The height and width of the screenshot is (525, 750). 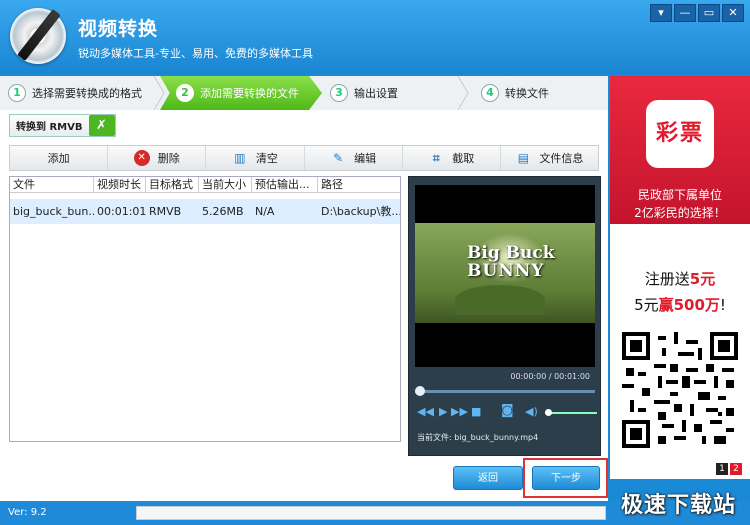 I want to click on delete-label: 删除, so click(x=168, y=158).